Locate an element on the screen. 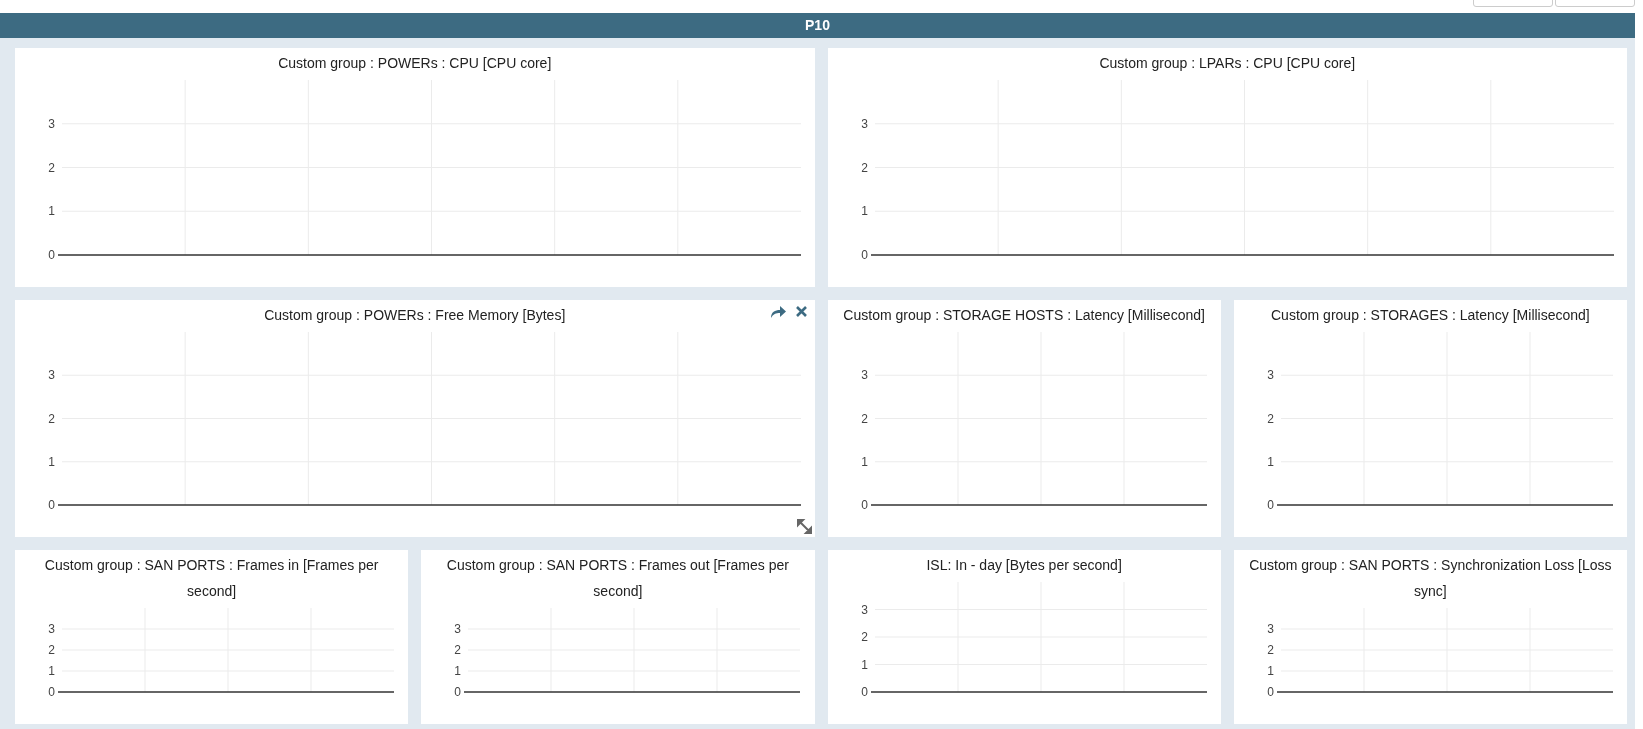  chart-title: Custom group : LPARs : CPU [CPU core] is located at coordinates (1227, 63).